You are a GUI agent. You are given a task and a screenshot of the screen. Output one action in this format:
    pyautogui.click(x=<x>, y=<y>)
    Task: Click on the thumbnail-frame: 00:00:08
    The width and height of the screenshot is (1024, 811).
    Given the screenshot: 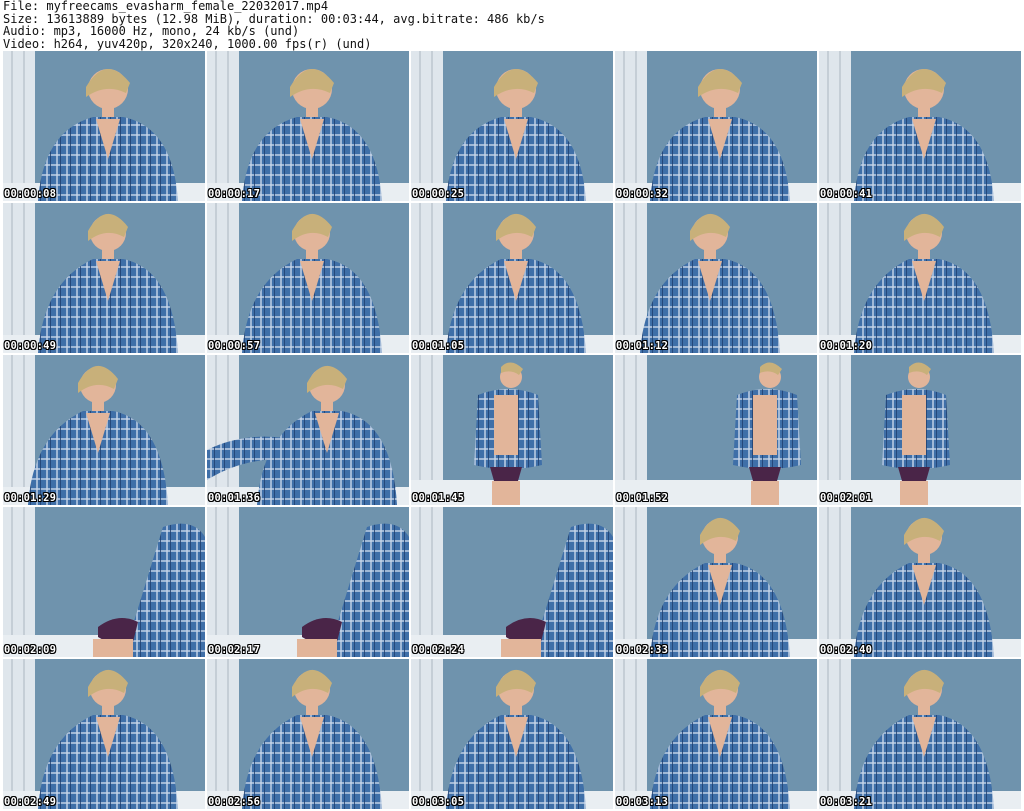 What is the action you would take?
    pyautogui.click(x=104, y=126)
    